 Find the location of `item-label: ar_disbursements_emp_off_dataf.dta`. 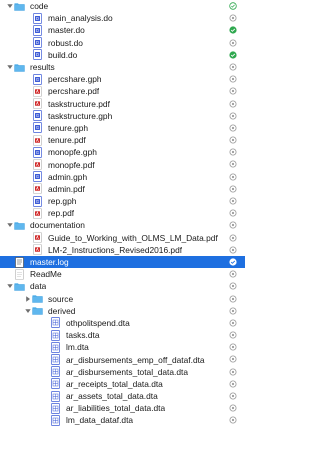

item-label: ar_disbursements_emp_off_dataf.dta is located at coordinates (135, 359).